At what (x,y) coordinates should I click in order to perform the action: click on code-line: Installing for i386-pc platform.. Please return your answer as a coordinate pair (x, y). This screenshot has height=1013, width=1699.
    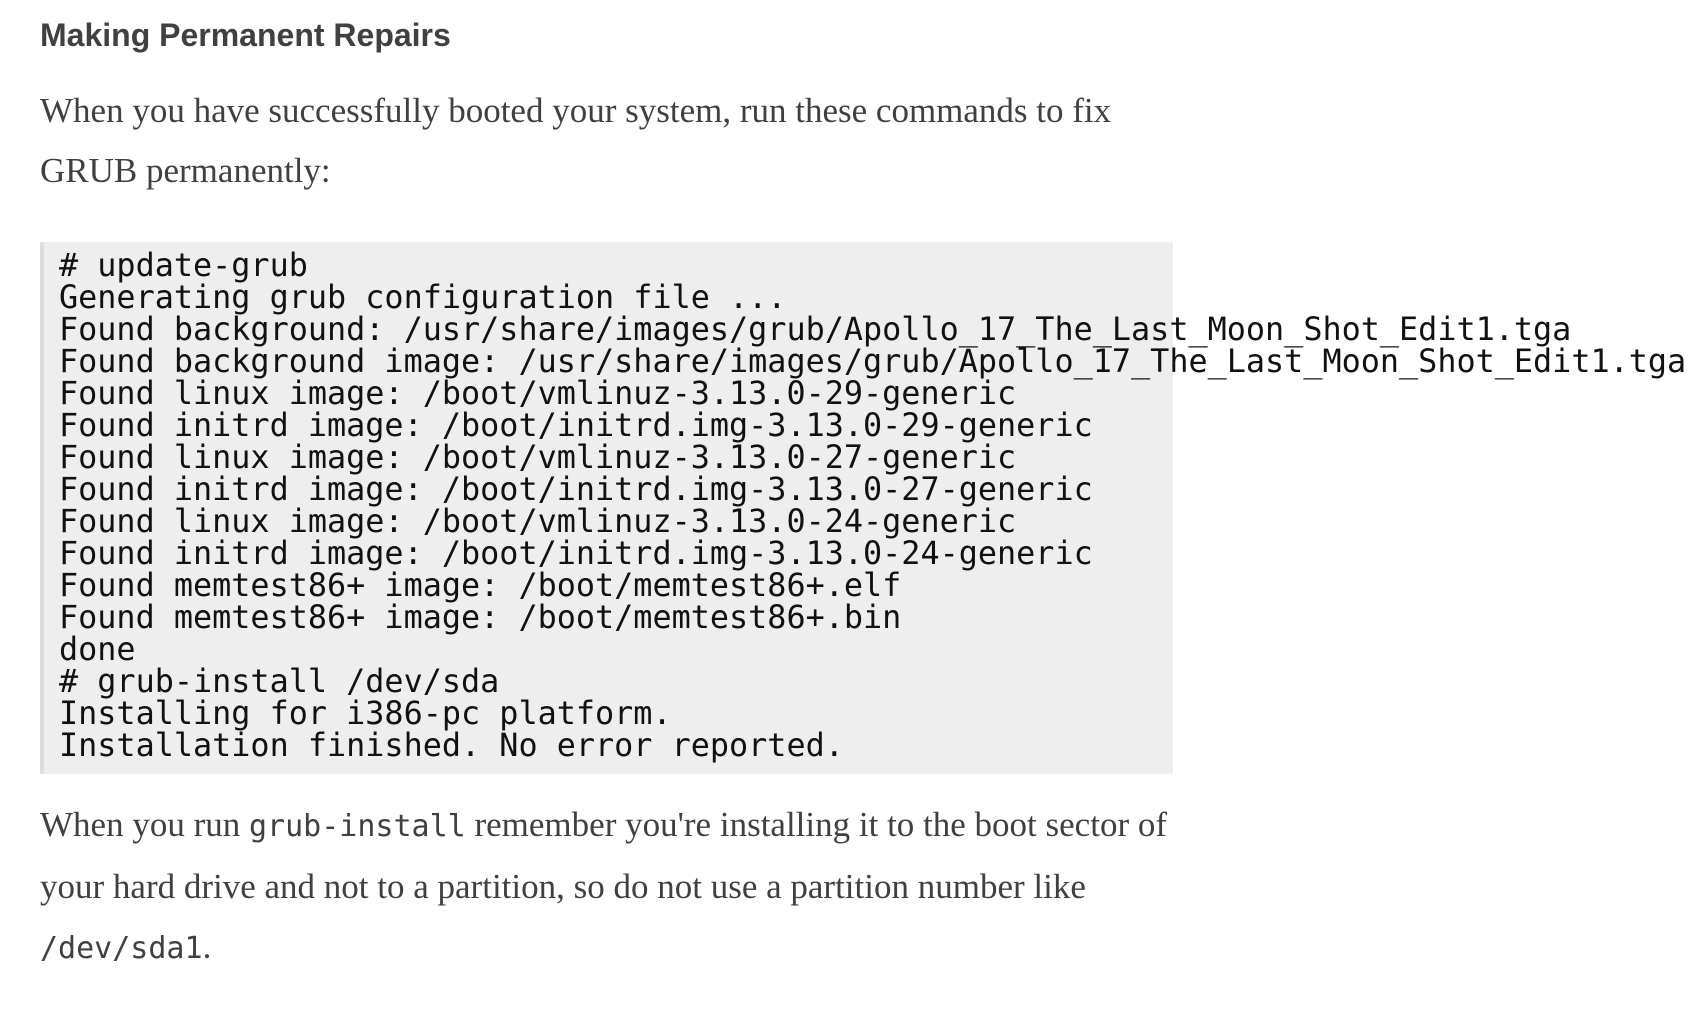
    Looking at the image, I should click on (365, 713).